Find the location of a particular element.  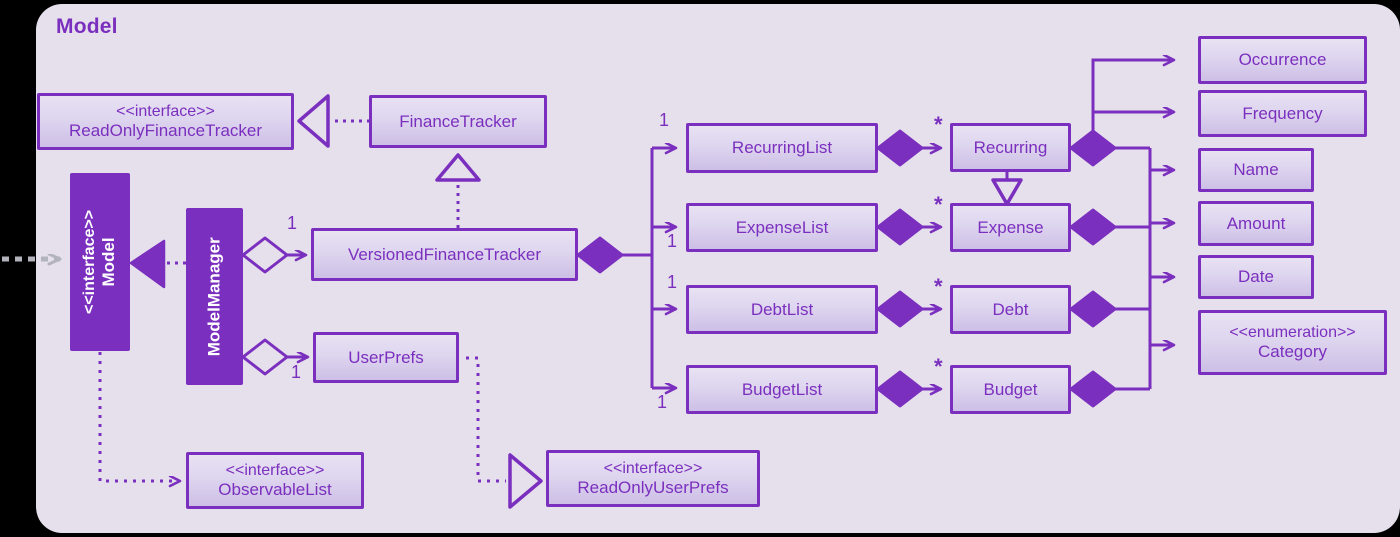

multiplicity-recurring-star: * is located at coordinates (938, 124).